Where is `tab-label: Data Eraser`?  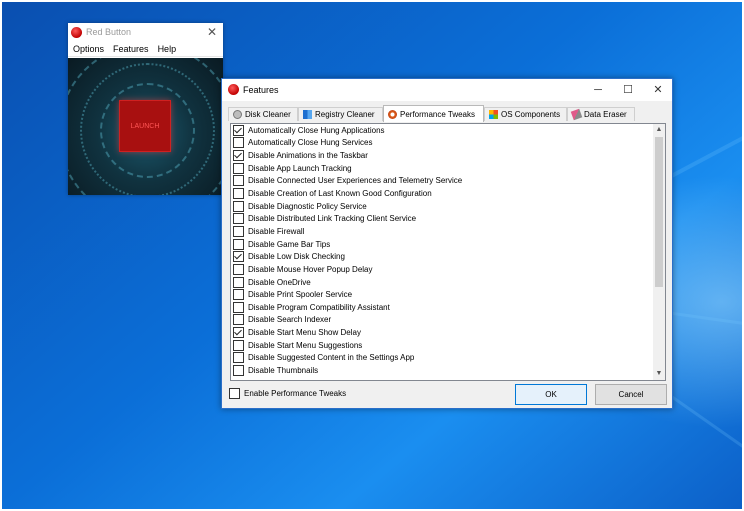
tab-label: Data Eraser is located at coordinates (605, 114).